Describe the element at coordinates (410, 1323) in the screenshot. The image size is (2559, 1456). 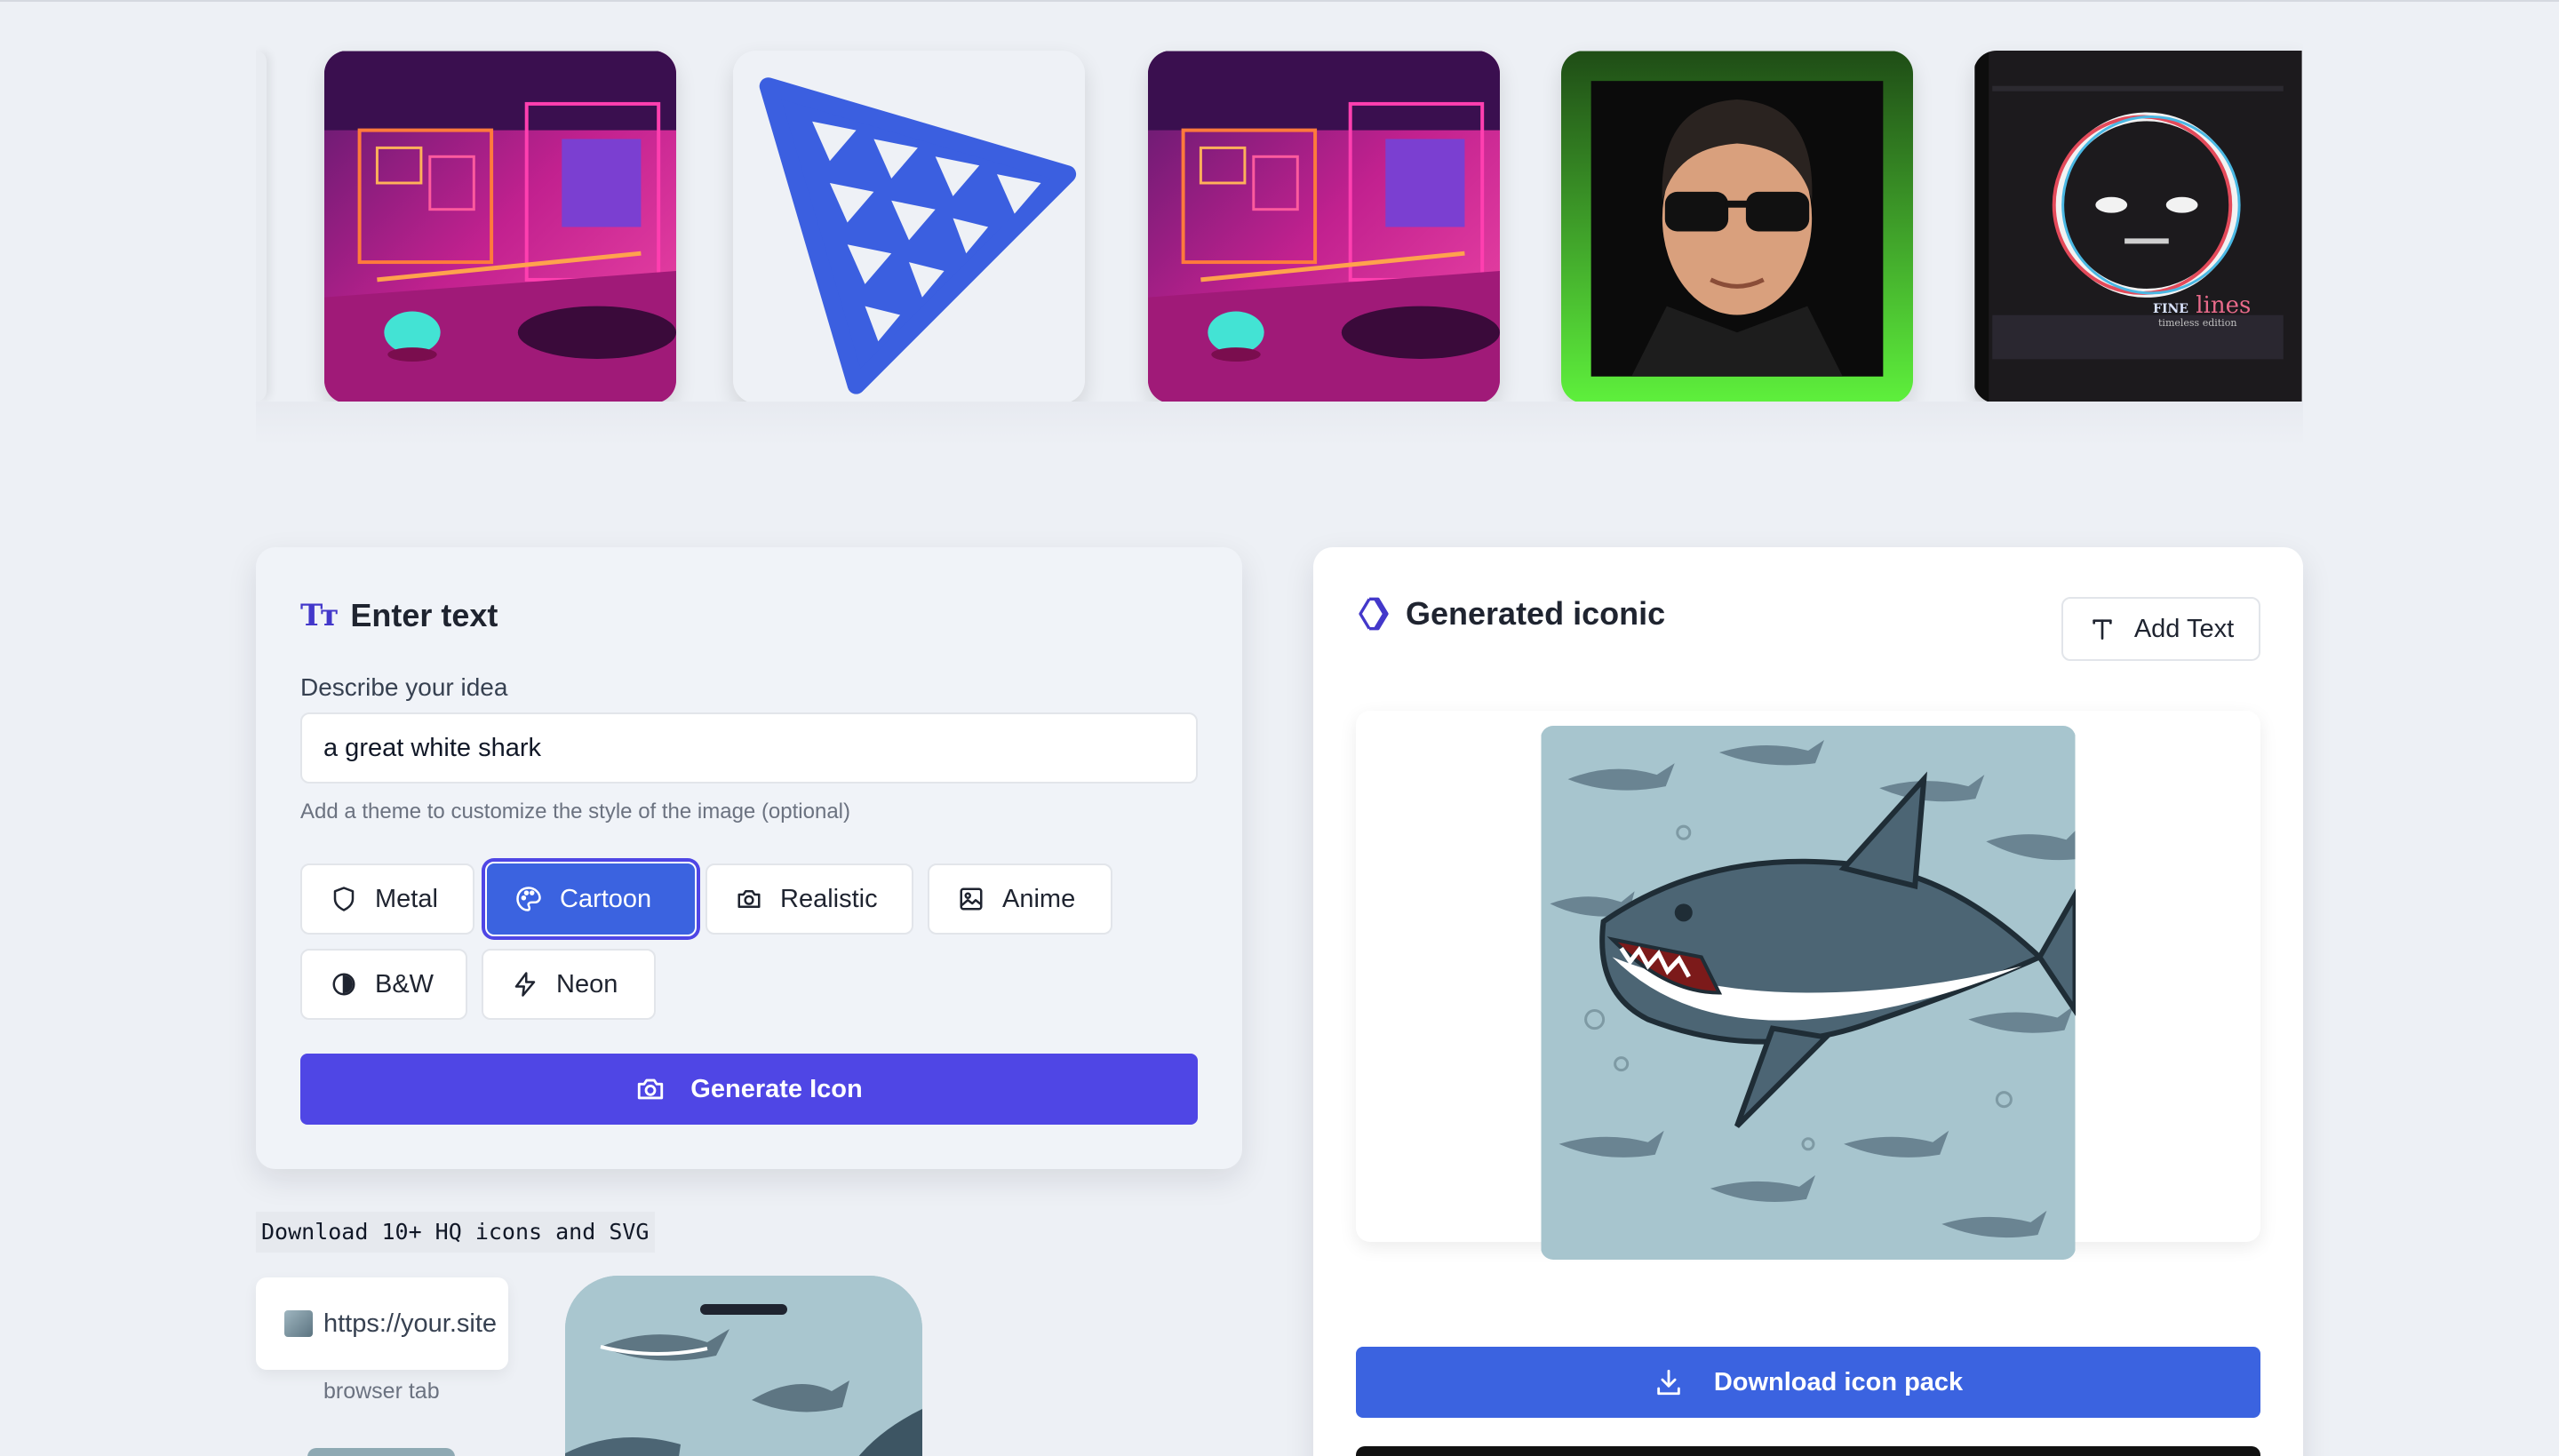
I see `site-url: https://your.site` at that location.